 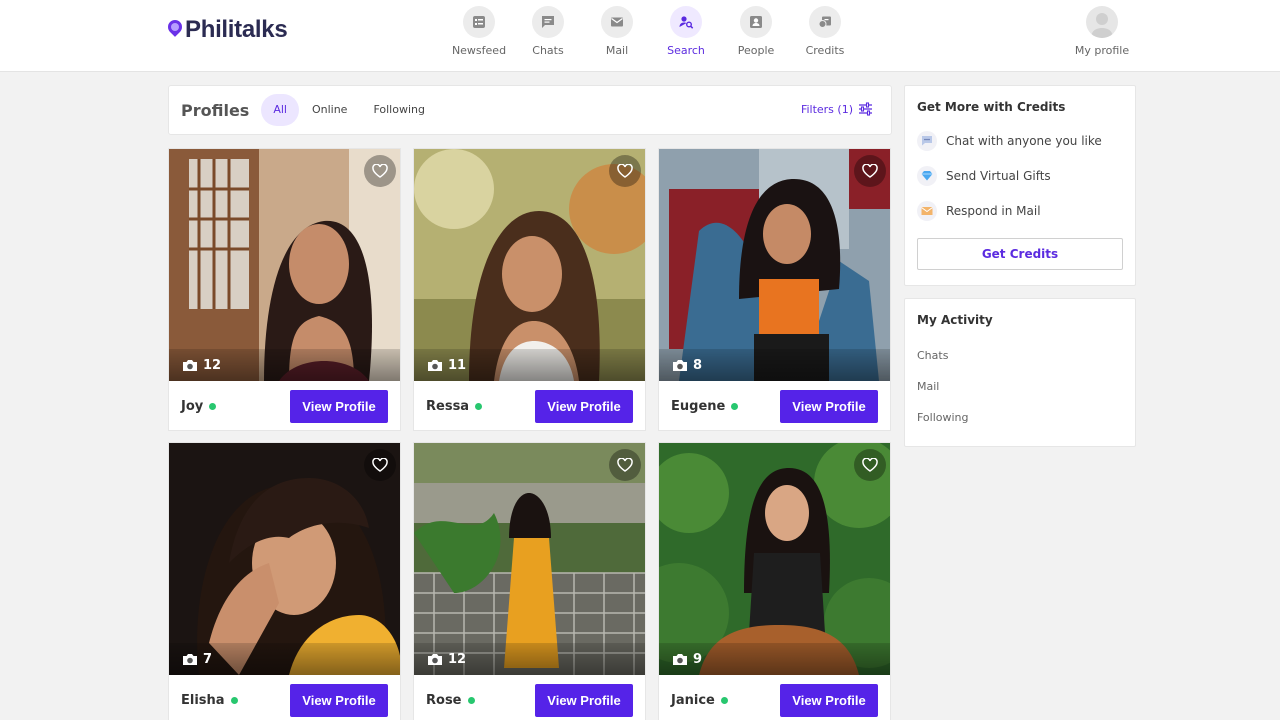 What do you see at coordinates (698, 406) in the screenshot?
I see `profile-name-text: Eugene` at bounding box center [698, 406].